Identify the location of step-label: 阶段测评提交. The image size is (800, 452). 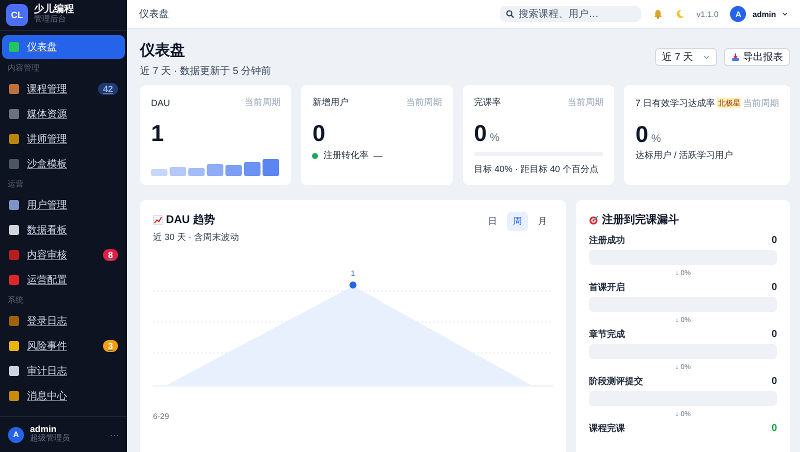
(616, 381).